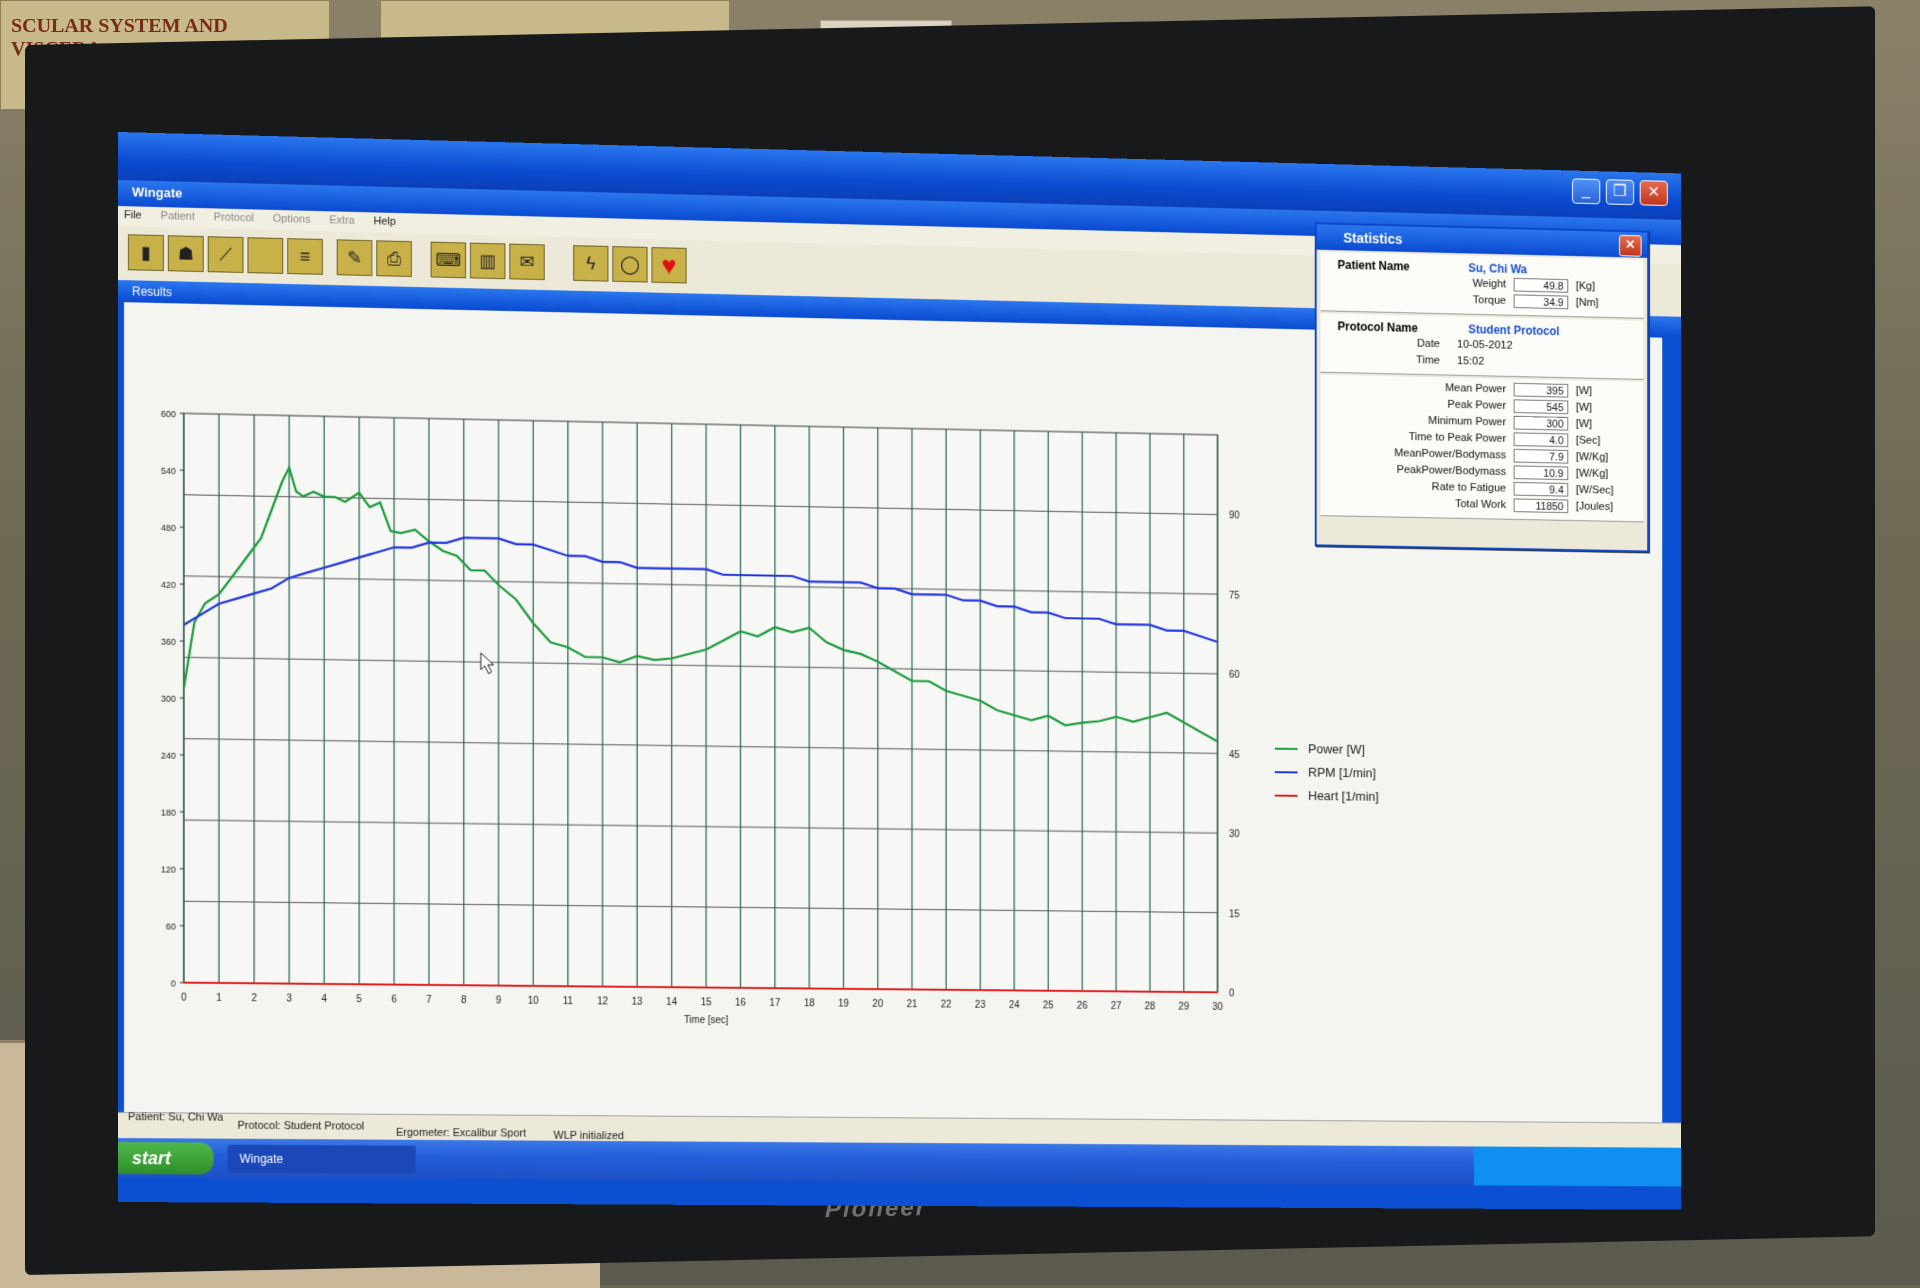  Describe the element at coordinates (602, 1001) in the screenshot. I see `x-tick-label: 12` at that location.